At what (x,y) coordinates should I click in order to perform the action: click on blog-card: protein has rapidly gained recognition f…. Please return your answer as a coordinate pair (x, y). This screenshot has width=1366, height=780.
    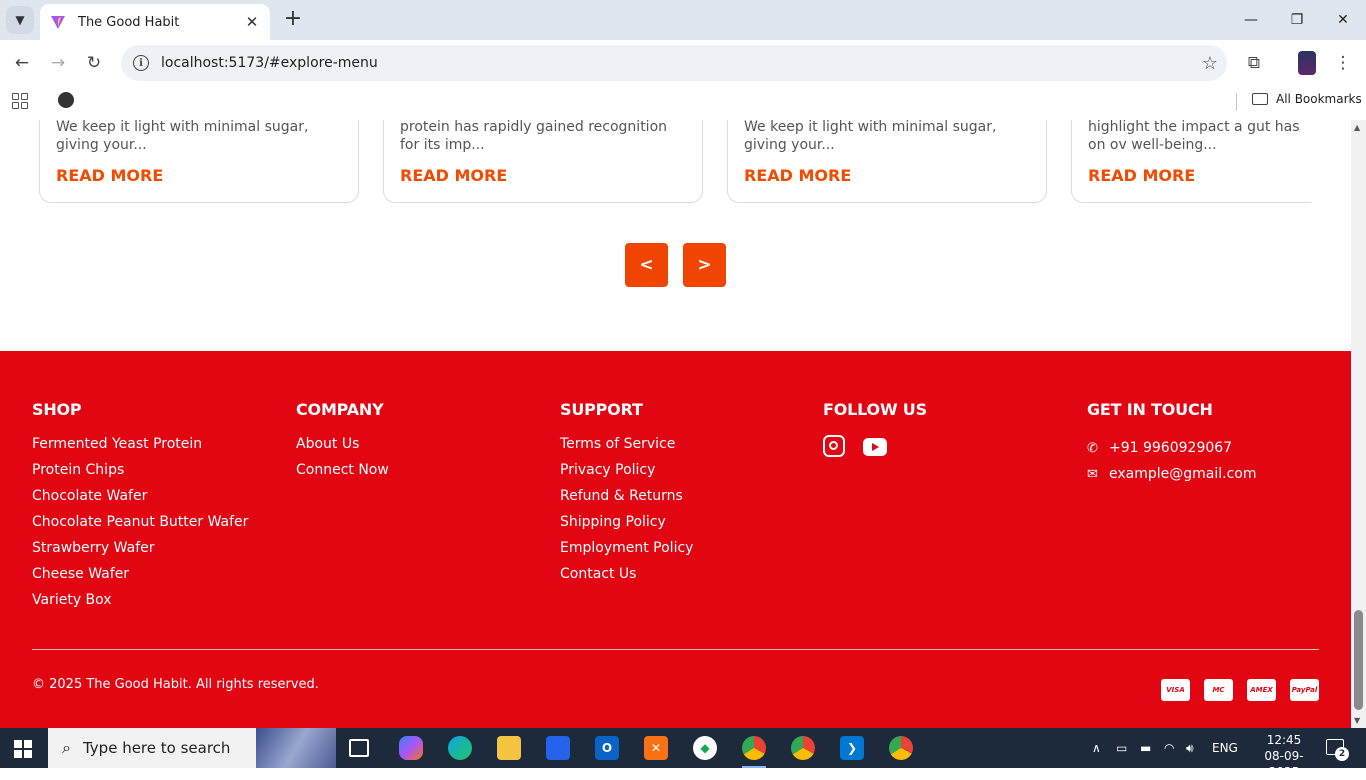
    Looking at the image, I should click on (543, 161).